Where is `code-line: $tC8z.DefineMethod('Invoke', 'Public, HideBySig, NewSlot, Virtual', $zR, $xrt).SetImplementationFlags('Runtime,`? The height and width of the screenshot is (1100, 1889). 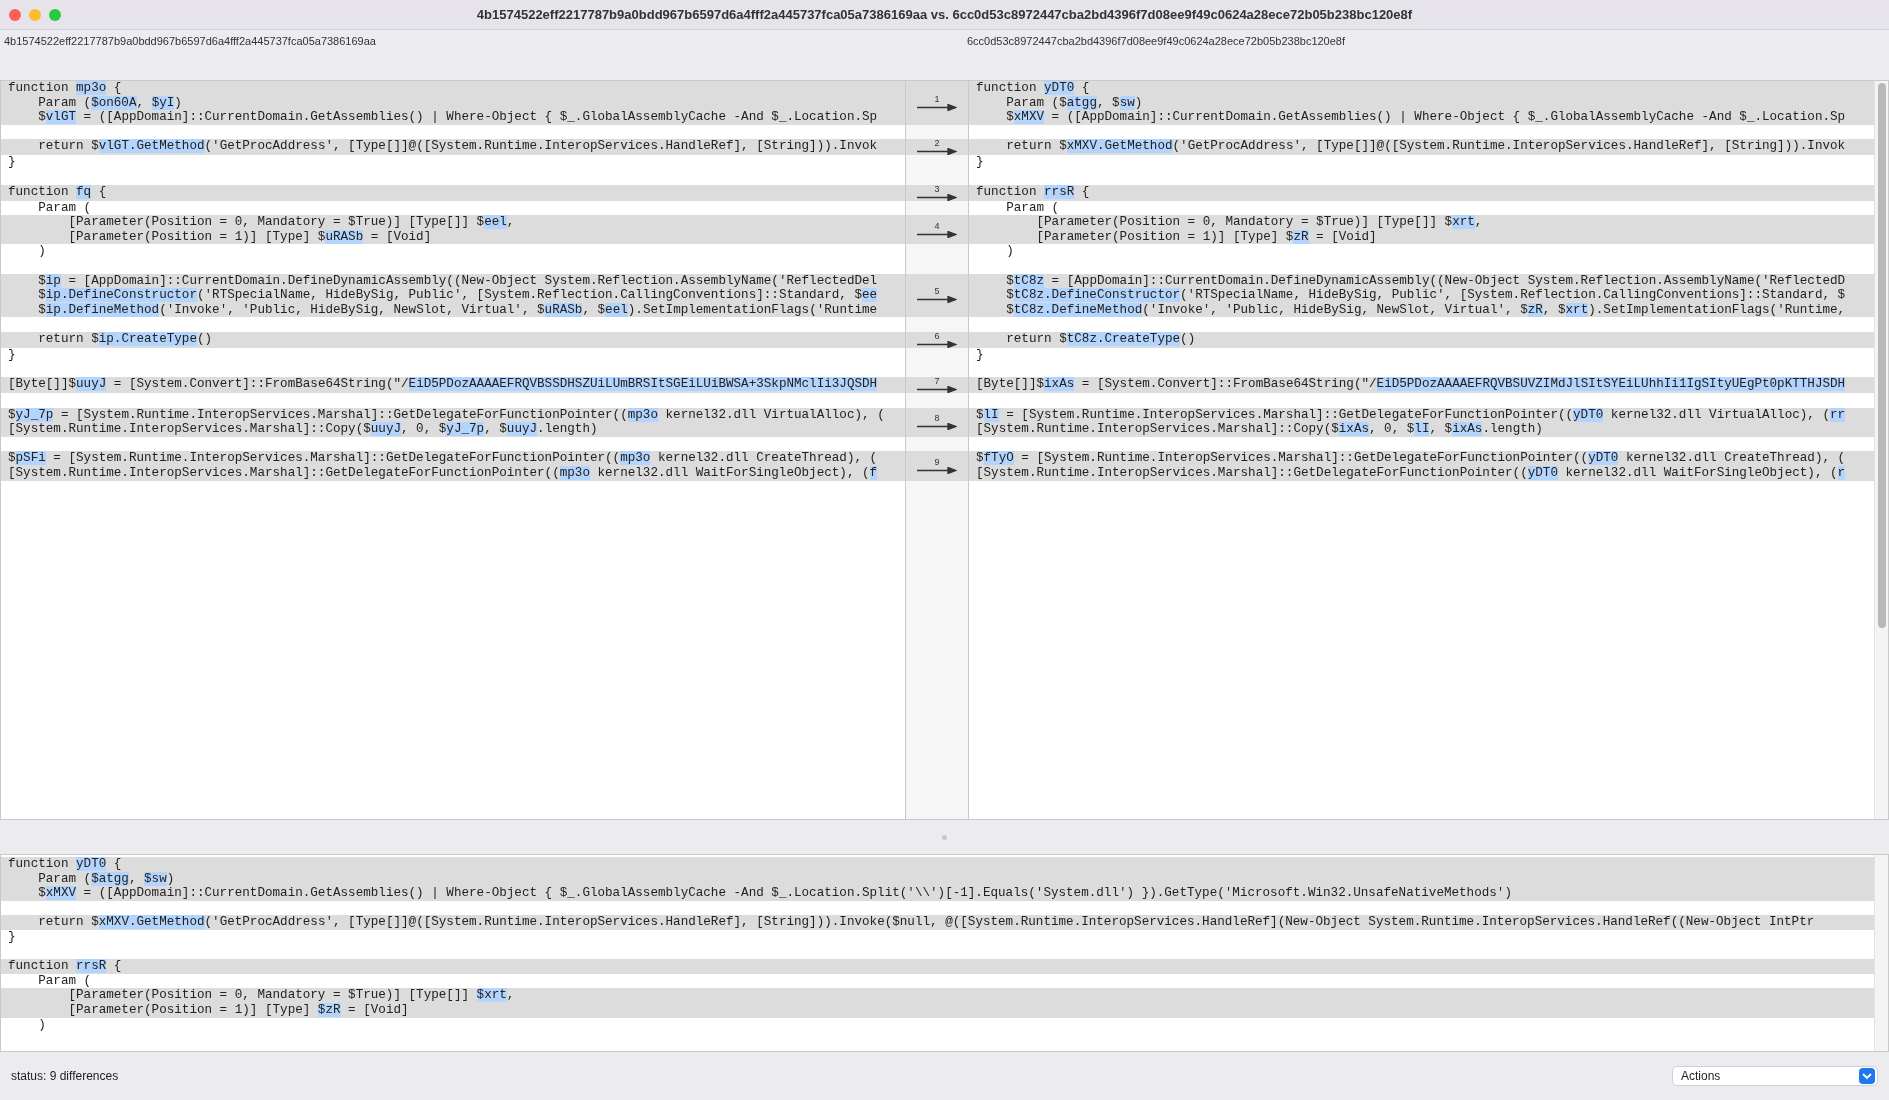
code-line: $tC8z.DefineMethod('Invoke', 'Public, HideBySig, NewSlot, Virtual', $zR, $xrt).SetImplementationFlags('Runtime, is located at coordinates (1426, 310).